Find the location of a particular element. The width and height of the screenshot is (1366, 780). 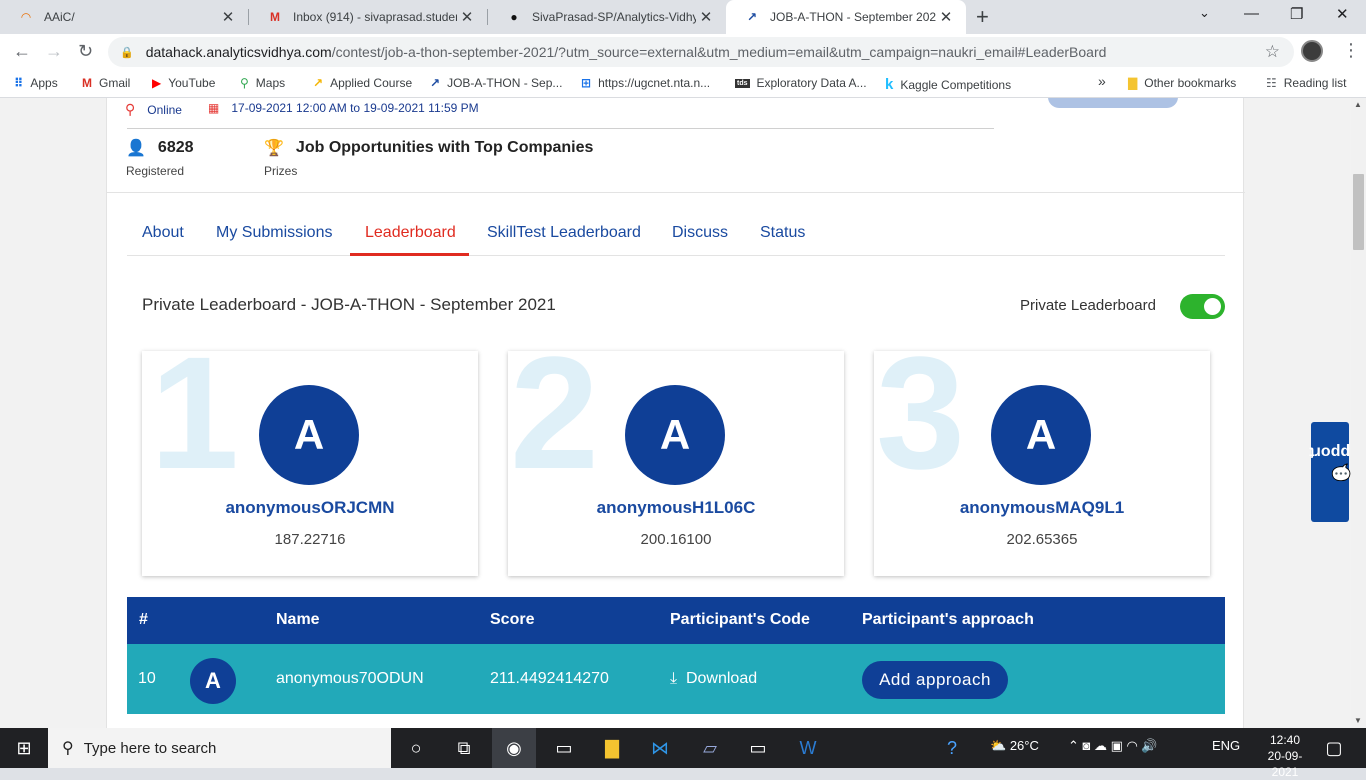

support-button: Support 💬 is located at coordinates (1337, 472).